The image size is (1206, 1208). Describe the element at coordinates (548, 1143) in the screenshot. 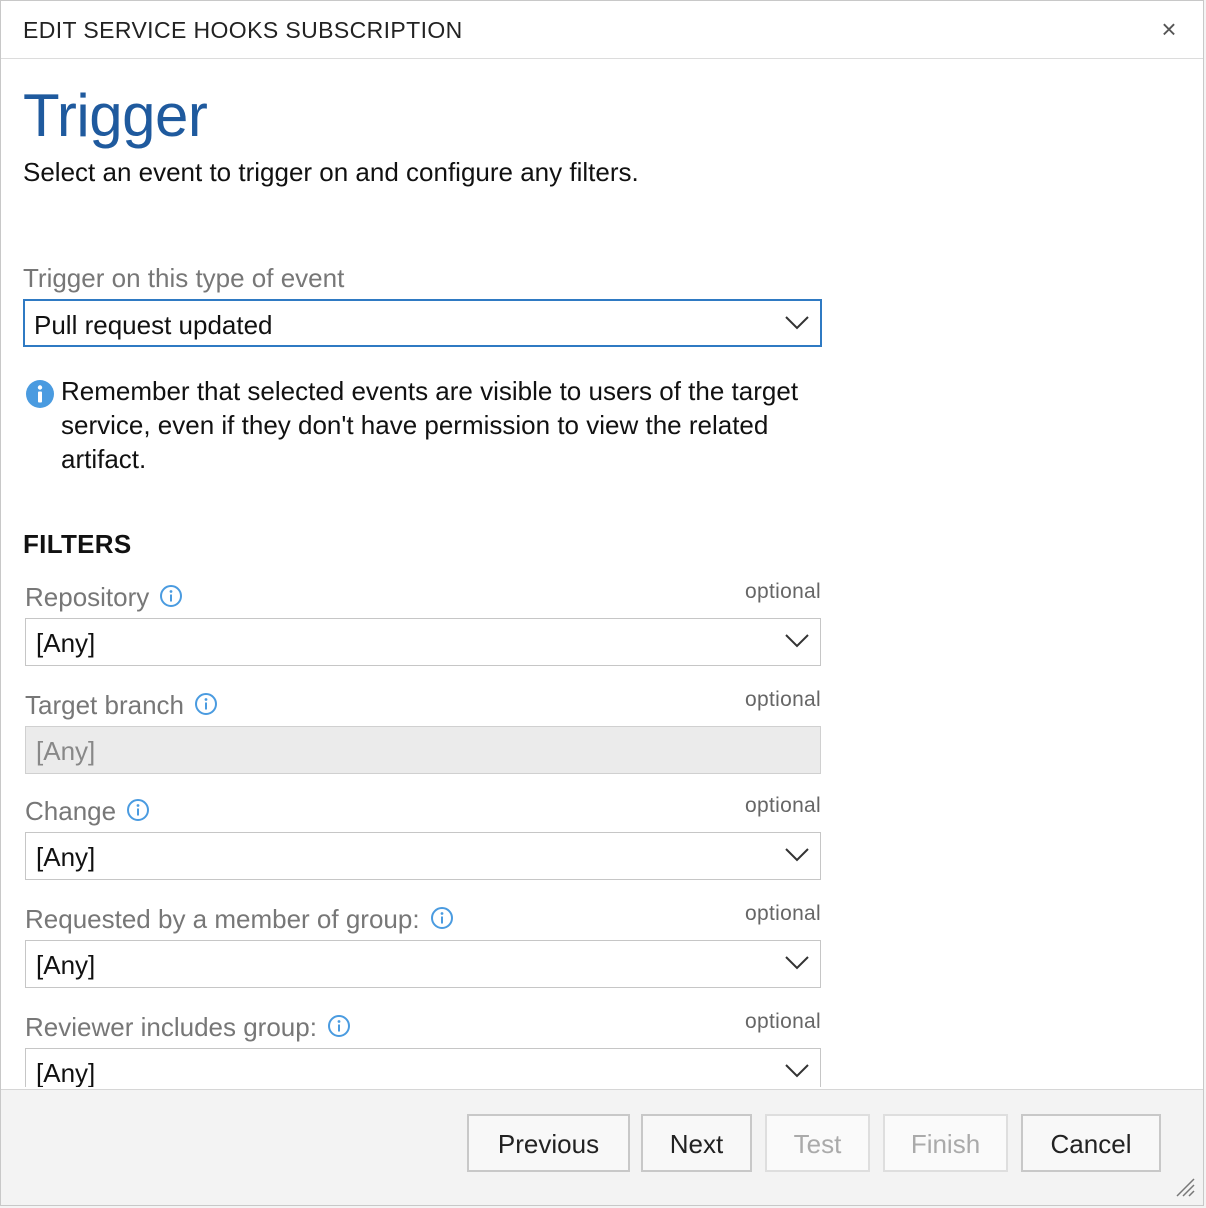

I see `previous-button: Previous` at that location.